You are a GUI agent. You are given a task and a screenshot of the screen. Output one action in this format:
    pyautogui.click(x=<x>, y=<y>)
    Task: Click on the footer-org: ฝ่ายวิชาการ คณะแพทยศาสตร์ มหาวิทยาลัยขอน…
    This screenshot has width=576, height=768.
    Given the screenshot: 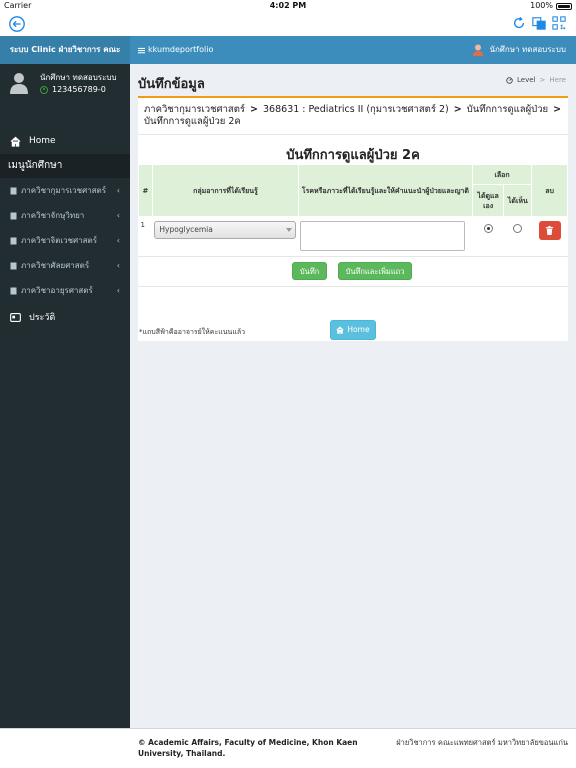 What is the action you would take?
    pyautogui.click(x=482, y=742)
    